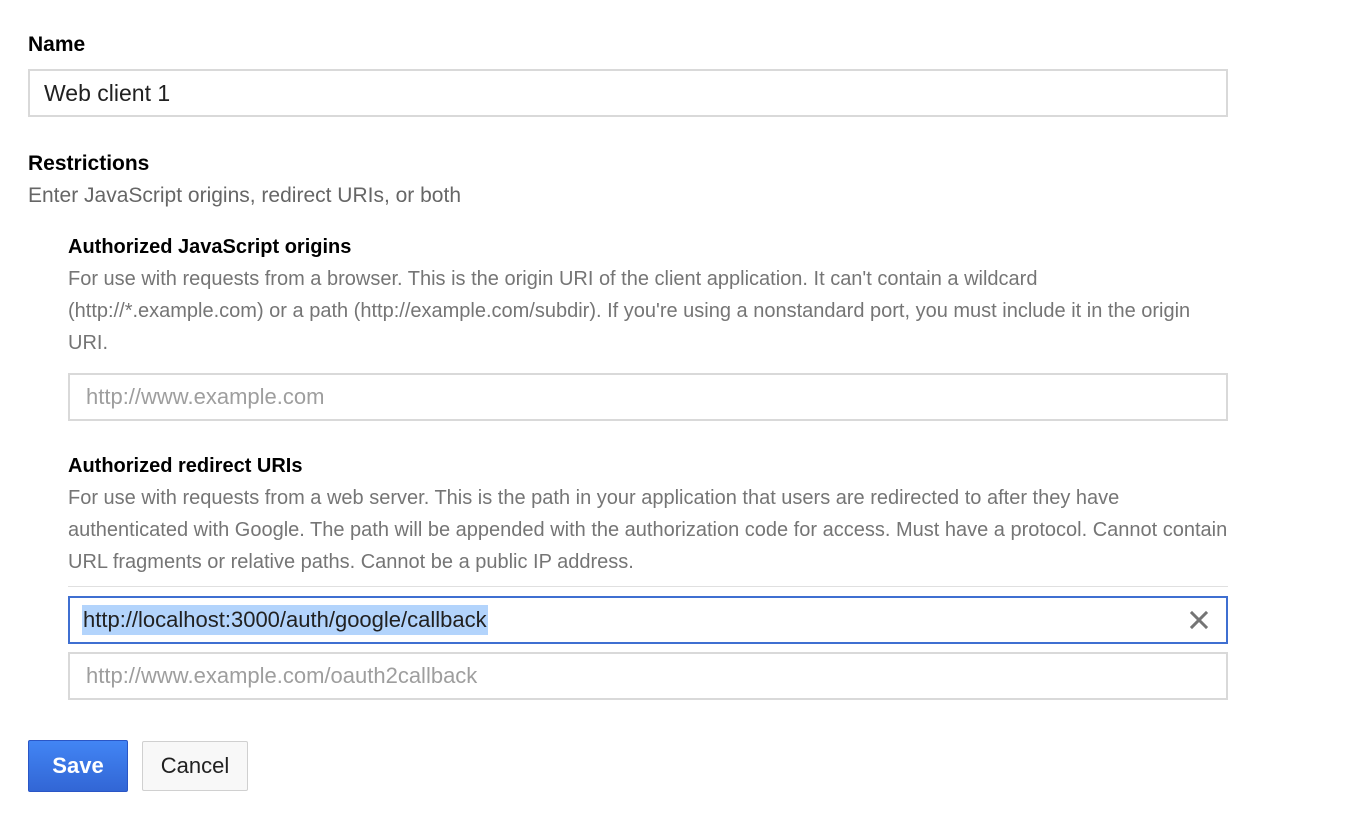 The image size is (1370, 838). What do you see at coordinates (57, 44) in the screenshot?
I see `name-label: Name` at bounding box center [57, 44].